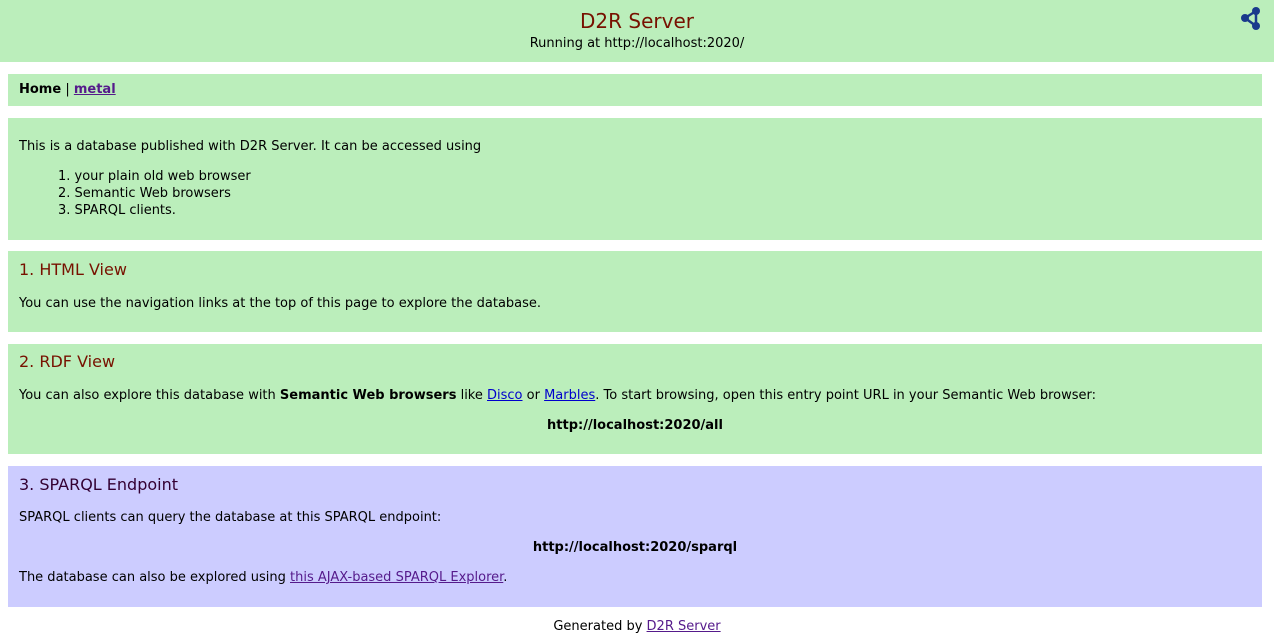  Describe the element at coordinates (95, 89) in the screenshot. I see `nav-link-metal: metal` at that location.